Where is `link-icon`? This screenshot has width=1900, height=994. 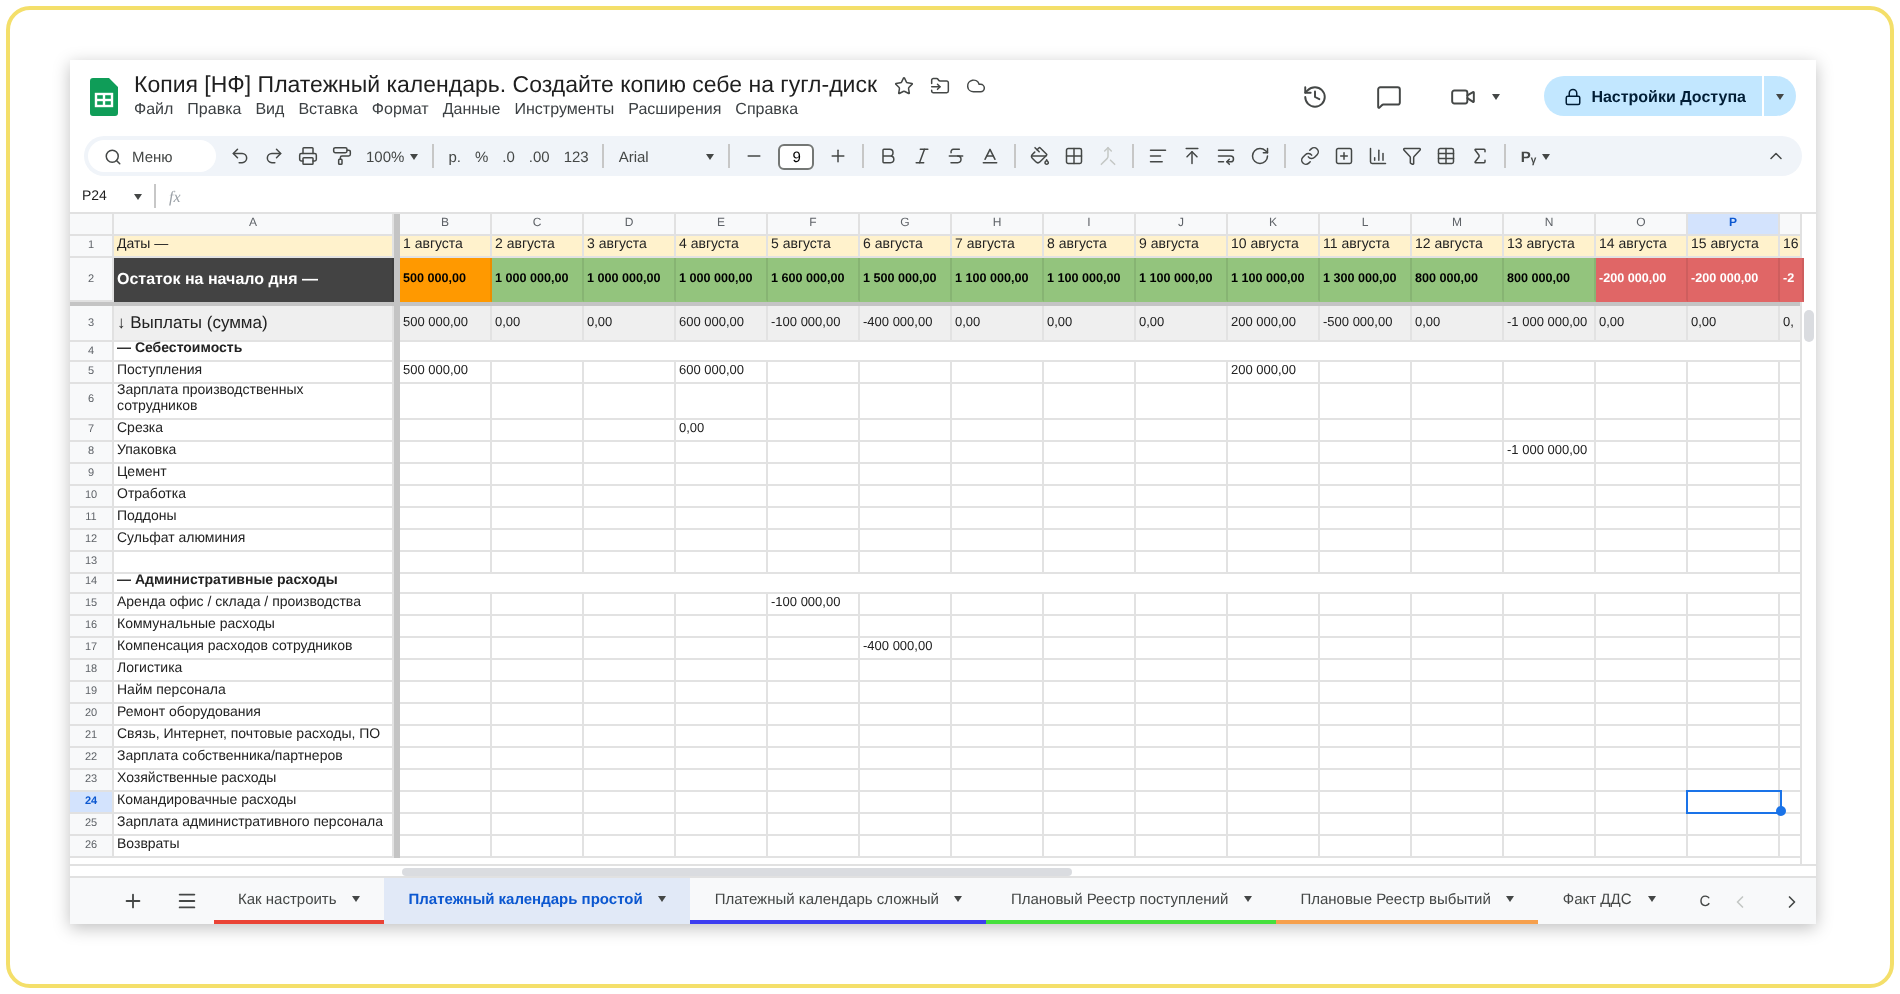
link-icon is located at coordinates (1310, 156).